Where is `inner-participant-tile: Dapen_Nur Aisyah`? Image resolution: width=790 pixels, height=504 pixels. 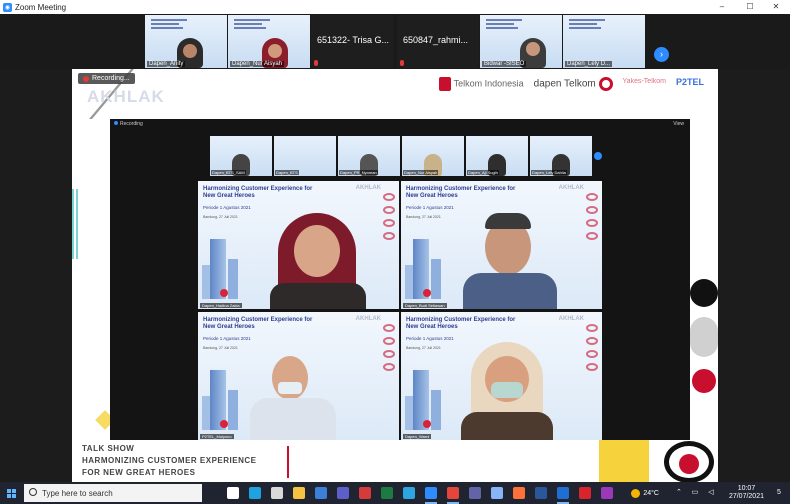 inner-participant-tile: Dapen_Nur Aisyah is located at coordinates (433, 156).